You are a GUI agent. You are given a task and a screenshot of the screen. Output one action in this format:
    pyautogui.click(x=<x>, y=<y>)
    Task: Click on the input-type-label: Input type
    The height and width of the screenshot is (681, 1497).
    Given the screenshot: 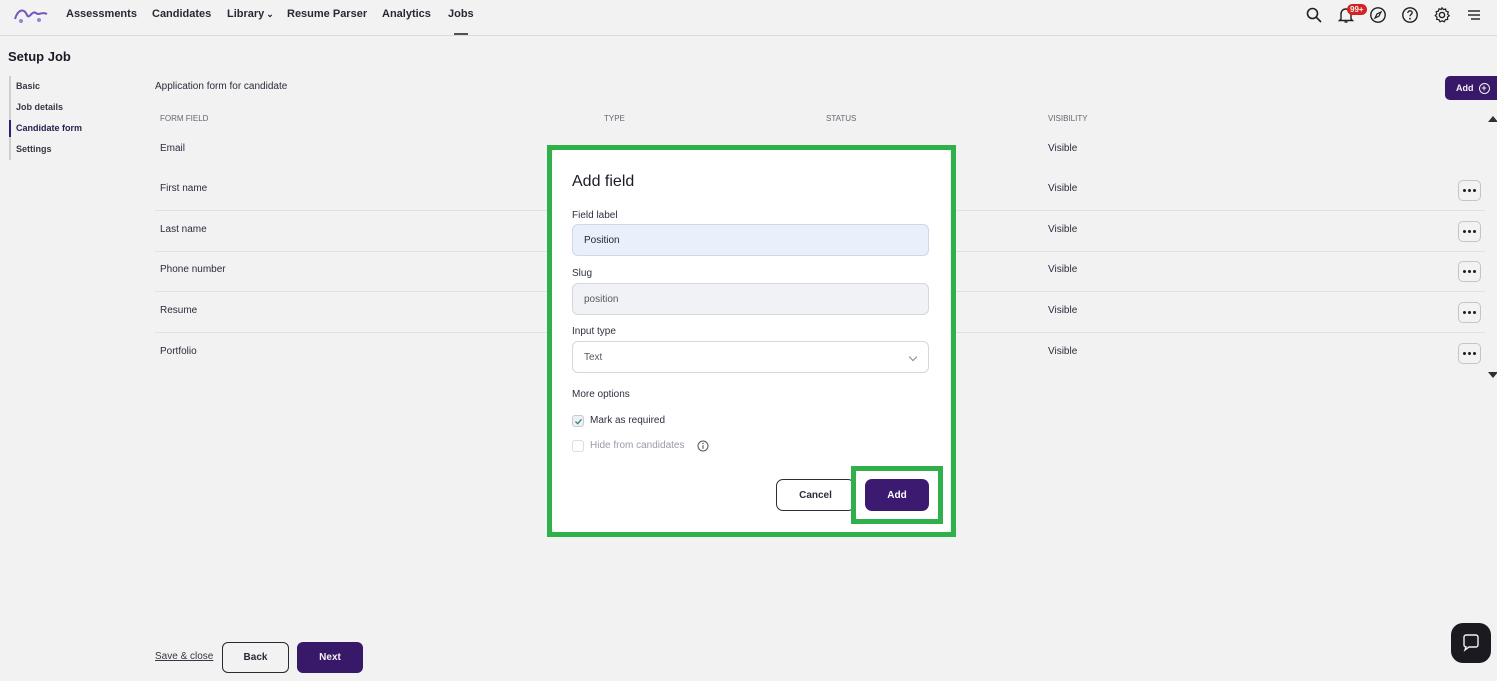 What is the action you would take?
    pyautogui.click(x=594, y=331)
    